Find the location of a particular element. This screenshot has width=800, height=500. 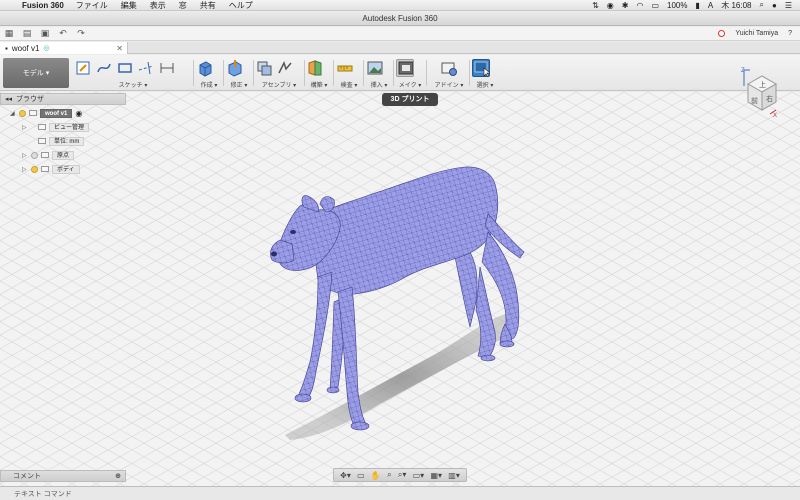

user-account-menu: Yuichi Tamiya is located at coordinates (756, 33).